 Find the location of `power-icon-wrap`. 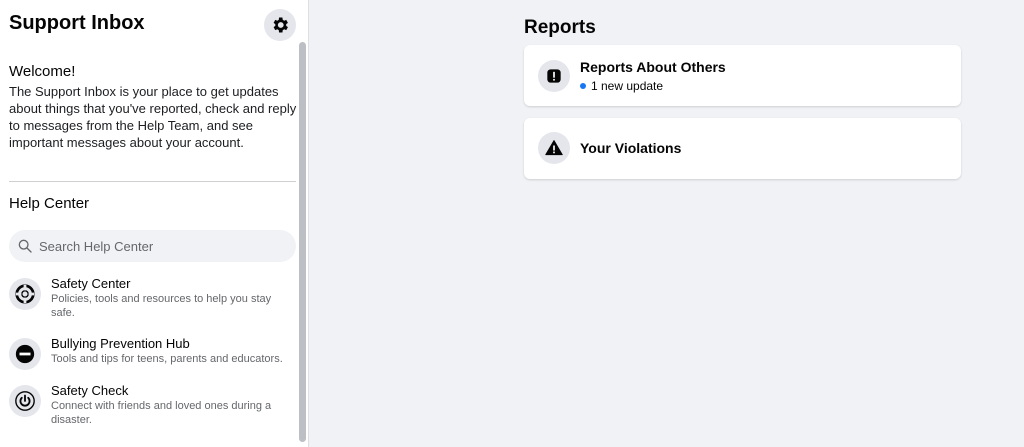

power-icon-wrap is located at coordinates (25, 401).